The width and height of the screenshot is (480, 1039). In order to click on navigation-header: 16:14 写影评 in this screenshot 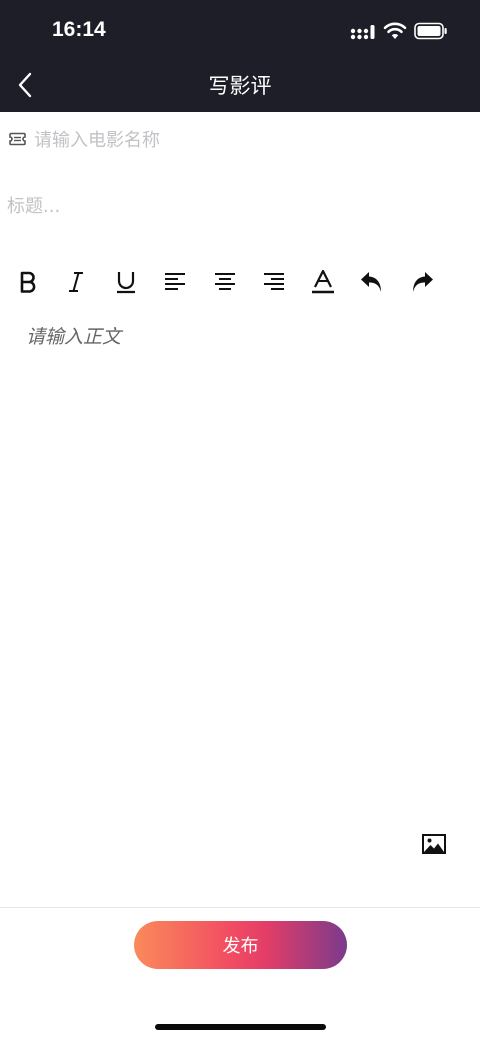, I will do `click(240, 56)`.